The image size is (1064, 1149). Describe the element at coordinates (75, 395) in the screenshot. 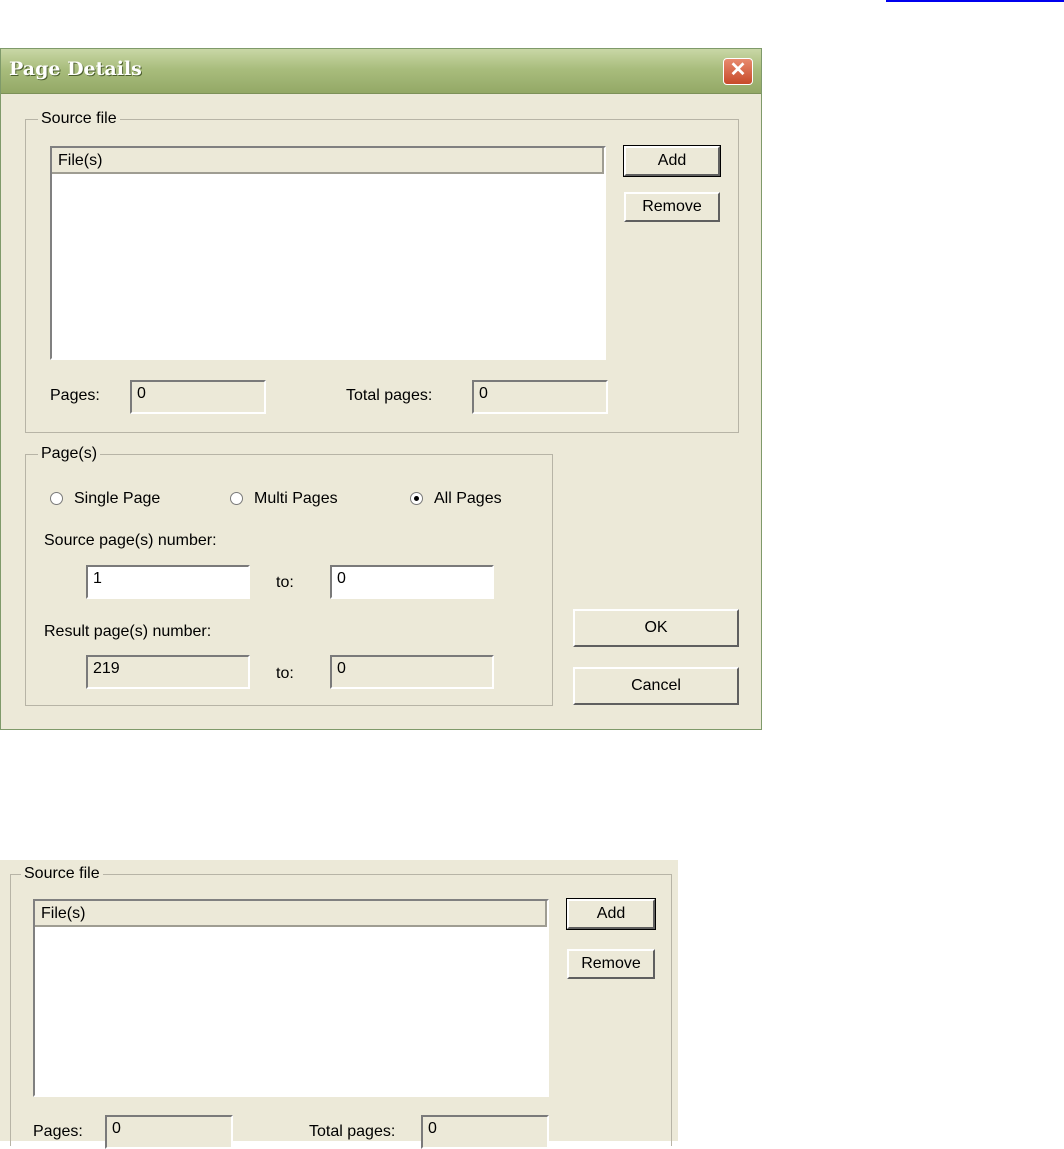

I see `pages-label: Pages:` at that location.